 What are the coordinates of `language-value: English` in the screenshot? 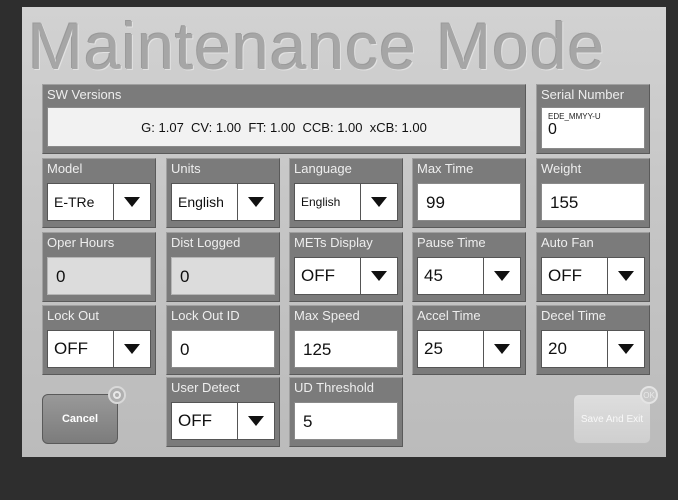 It's located at (321, 202).